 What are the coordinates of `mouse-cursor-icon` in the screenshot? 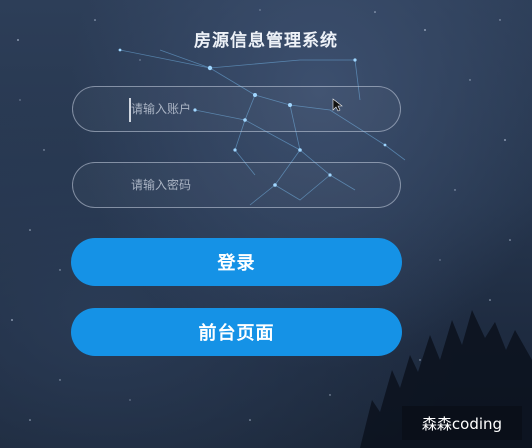 It's located at (337, 105).